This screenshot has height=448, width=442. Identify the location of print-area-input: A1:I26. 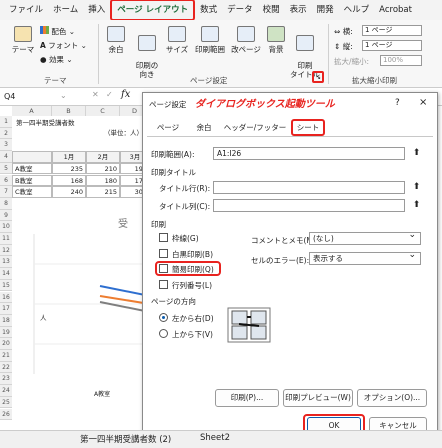
(309, 153).